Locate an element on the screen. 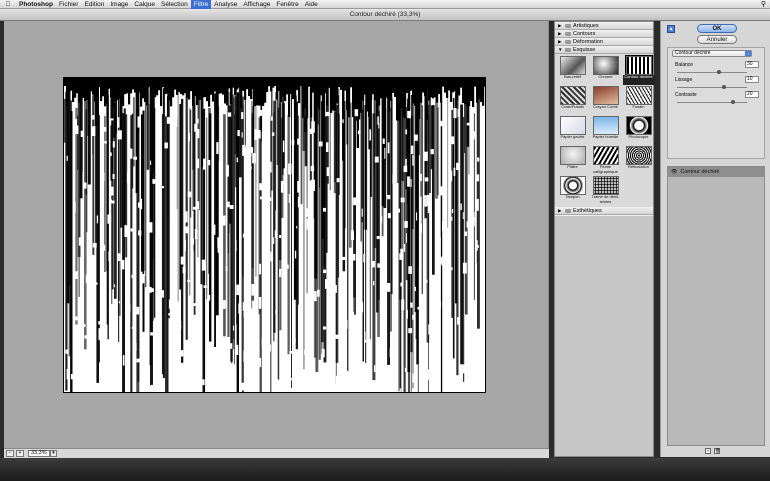  param-contraste: Contraste 20 is located at coordinates (718, 101).